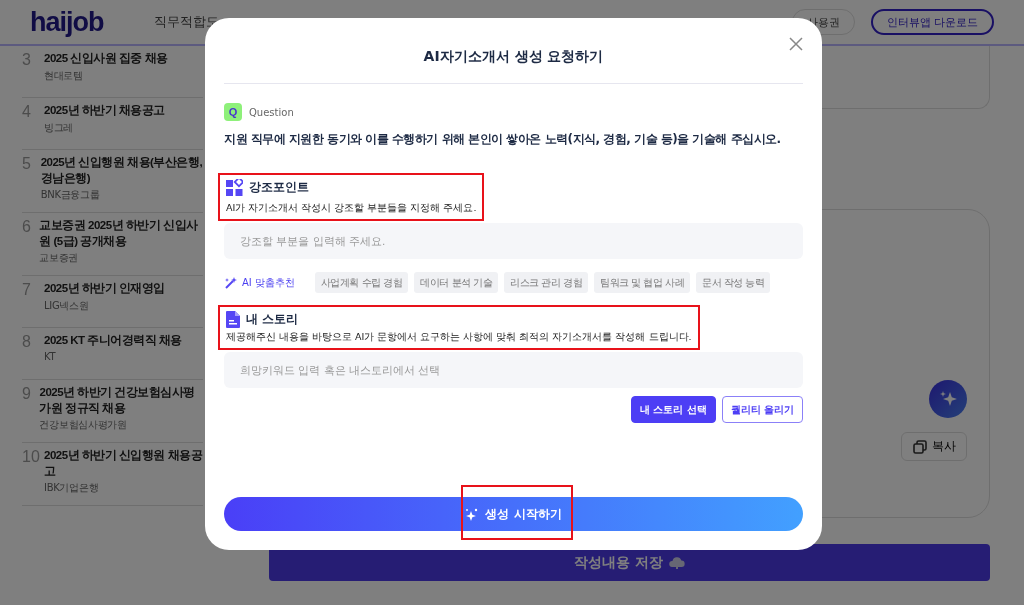  What do you see at coordinates (123, 464) in the screenshot?
I see `job-title: 2025년 하반기 신입행원 채용공고` at bounding box center [123, 464].